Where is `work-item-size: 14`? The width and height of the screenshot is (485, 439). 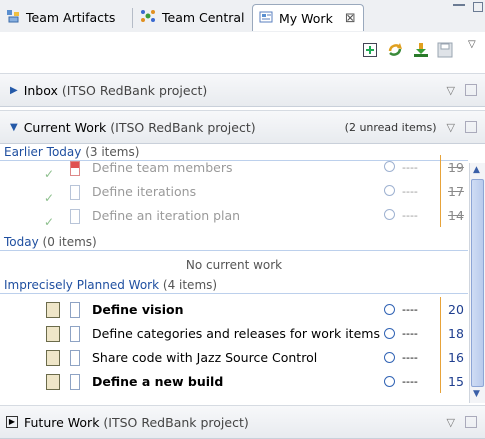
work-item-size: 14 is located at coordinates (456, 215).